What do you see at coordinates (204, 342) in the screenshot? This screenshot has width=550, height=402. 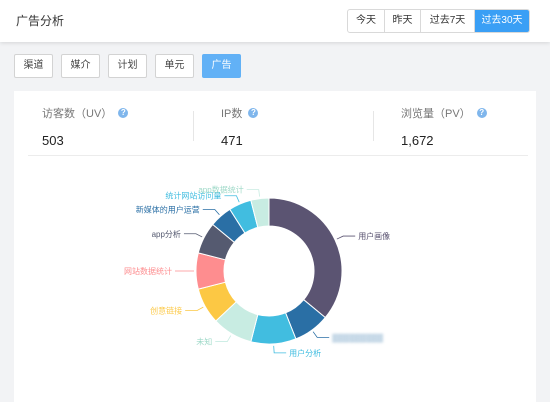 I see `donut-slice-label: 未知` at bounding box center [204, 342].